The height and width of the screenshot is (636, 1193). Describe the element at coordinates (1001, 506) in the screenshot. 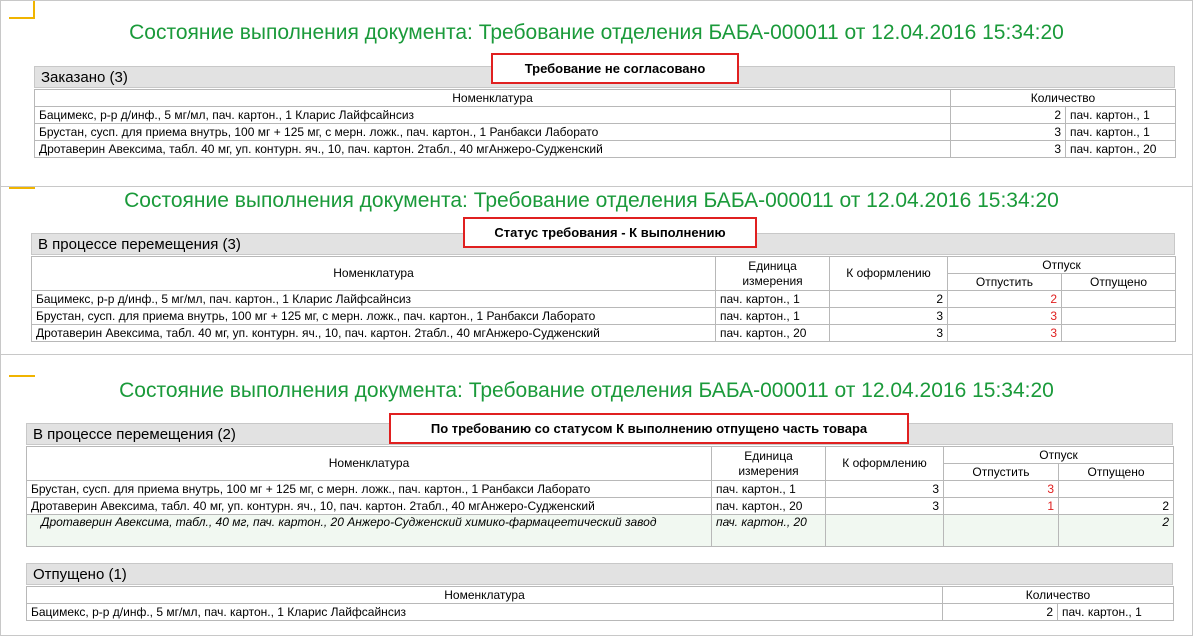

I see `cell-to-release: 1` at that location.